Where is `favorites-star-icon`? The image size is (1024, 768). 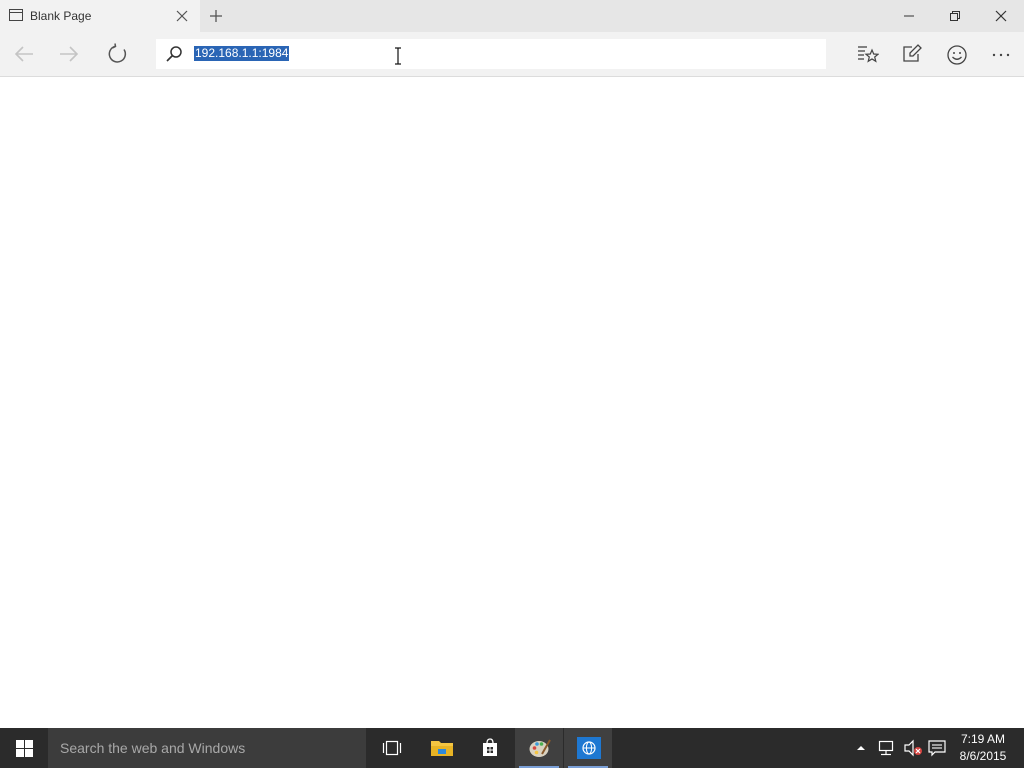
favorites-star-icon is located at coordinates (868, 54).